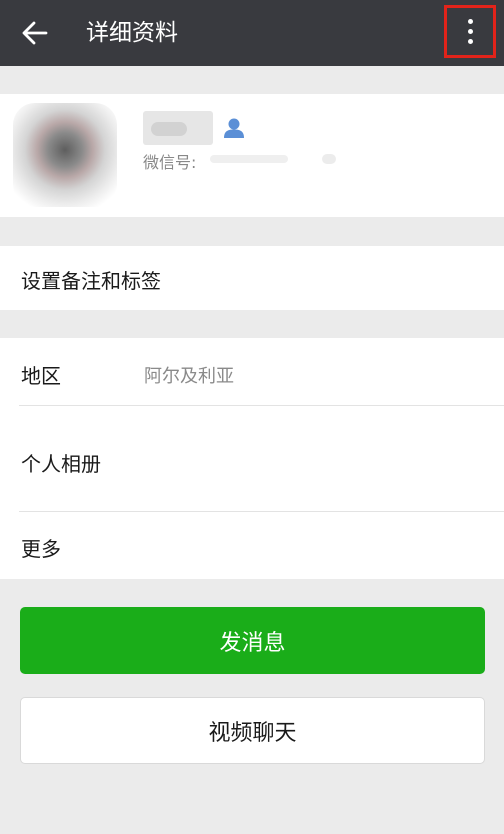 The image size is (504, 834). I want to click on region-label: 地区, so click(41, 376).